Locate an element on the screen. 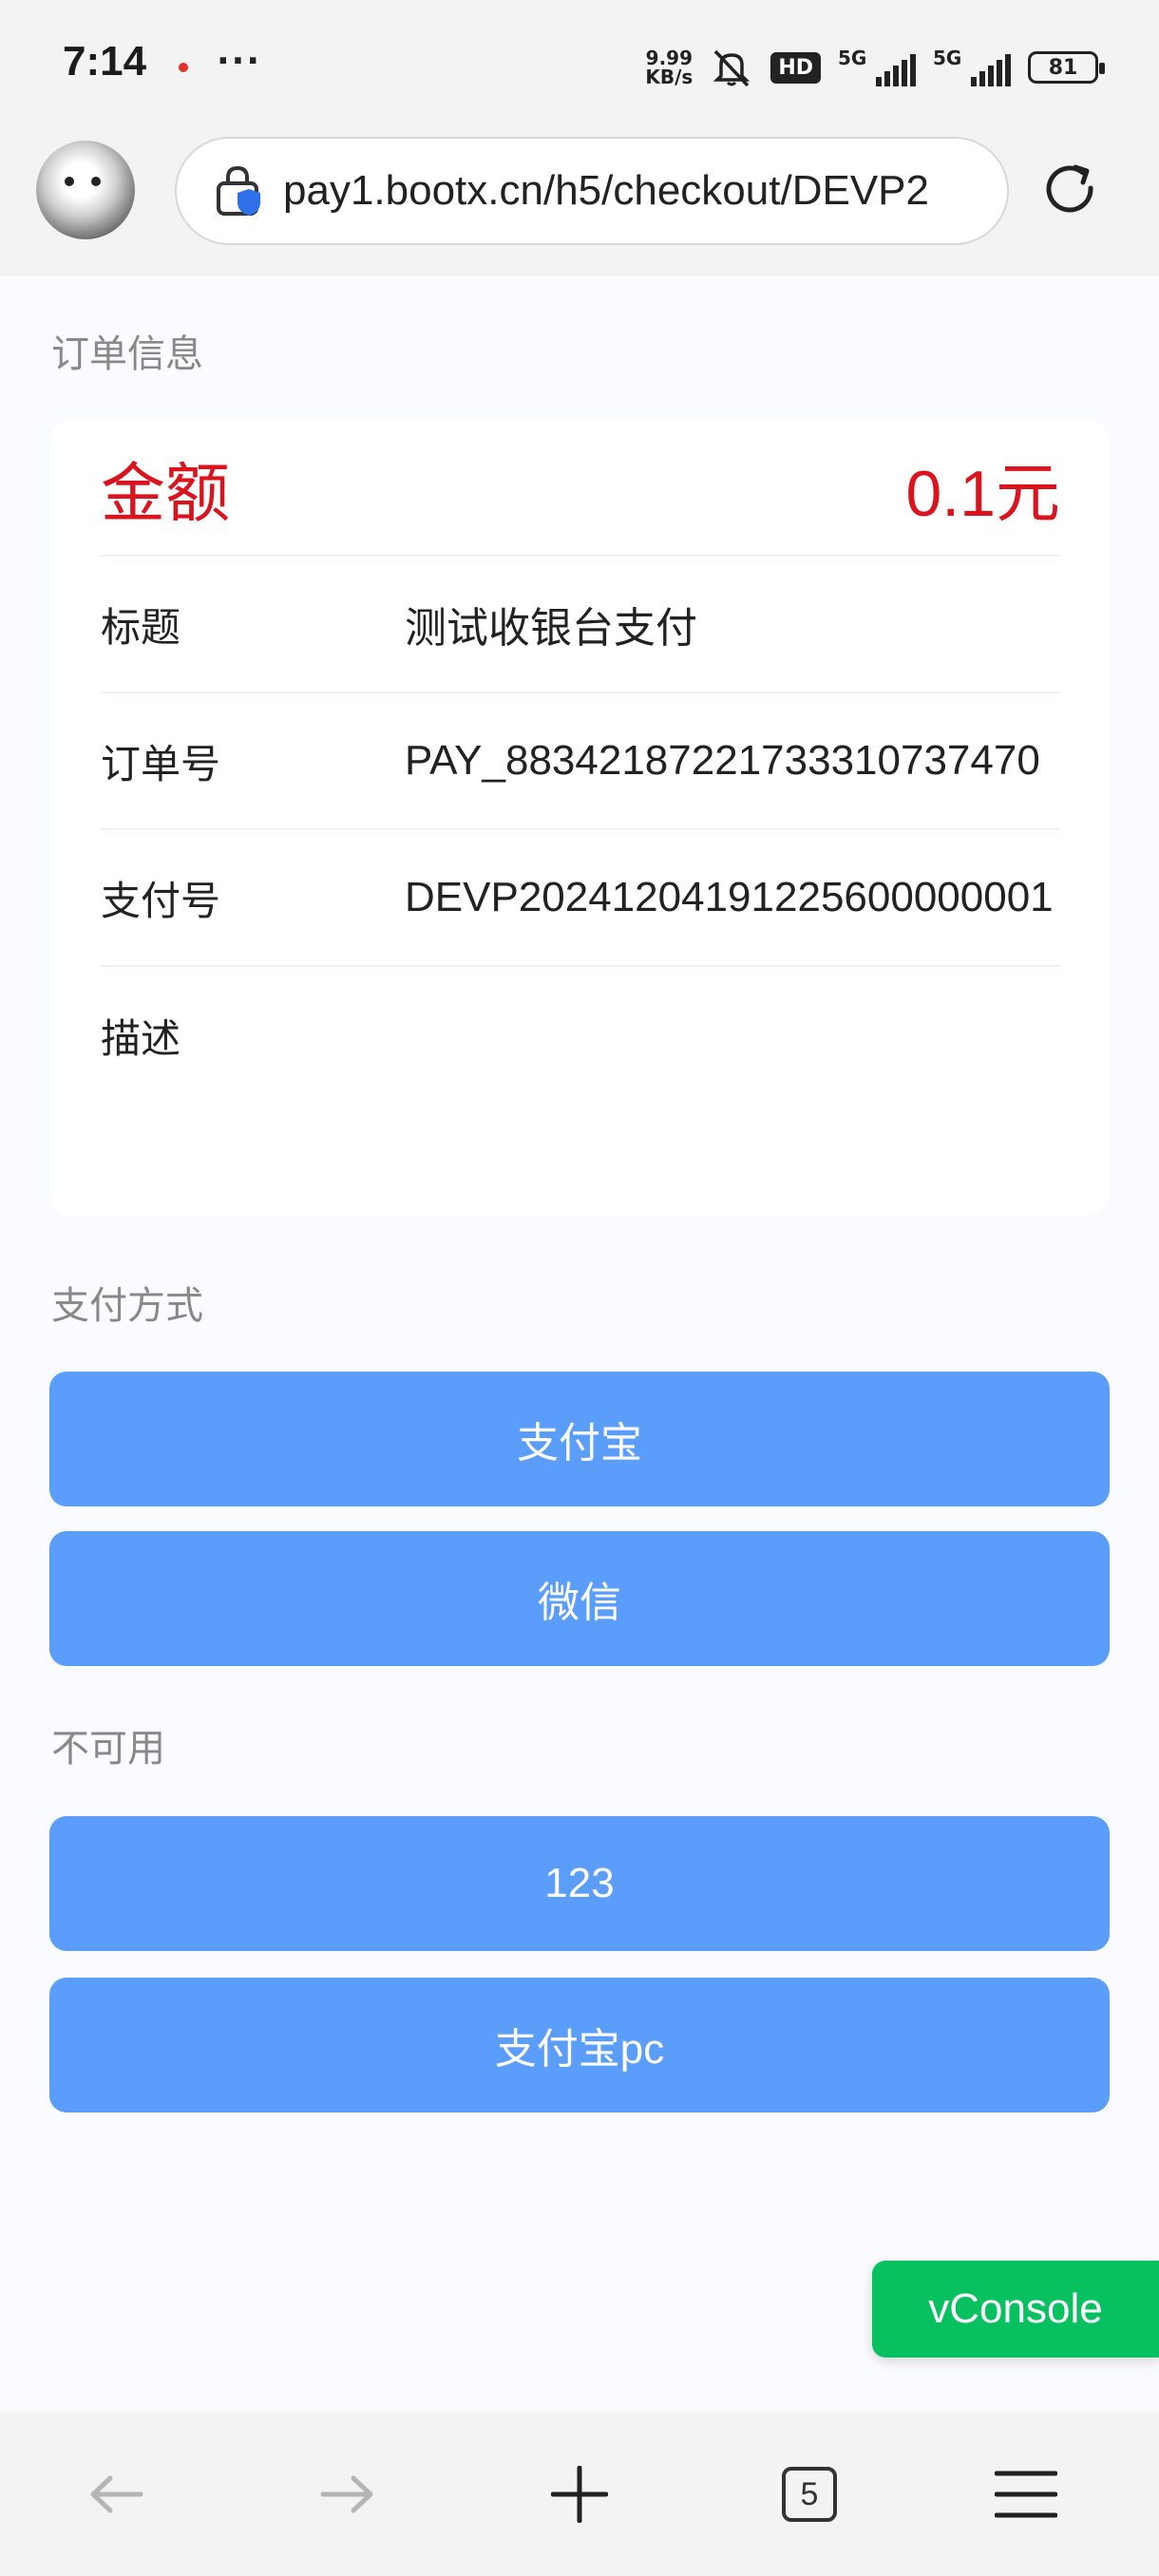 This screenshot has width=1159, height=2576. status-time: 7:14 is located at coordinates (105, 61).